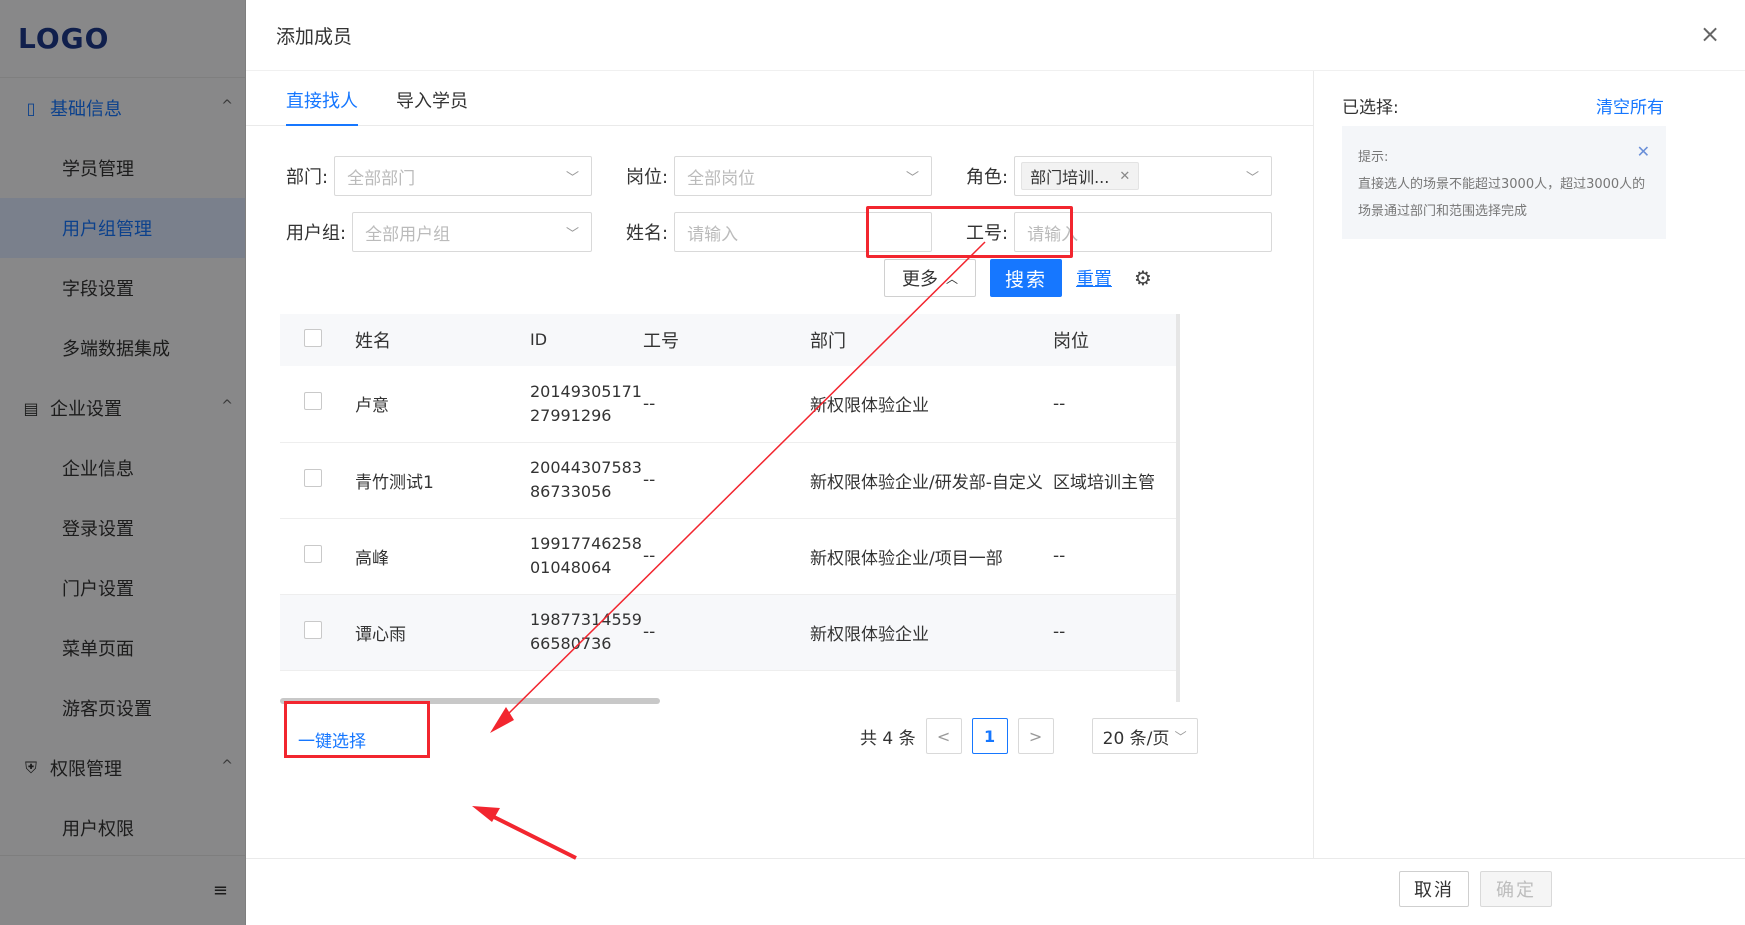 Image resolution: width=1745 pixels, height=925 pixels. I want to click on filter-actions: 更多 ︿ 搜索 重置 ⚙, so click(1018, 278).